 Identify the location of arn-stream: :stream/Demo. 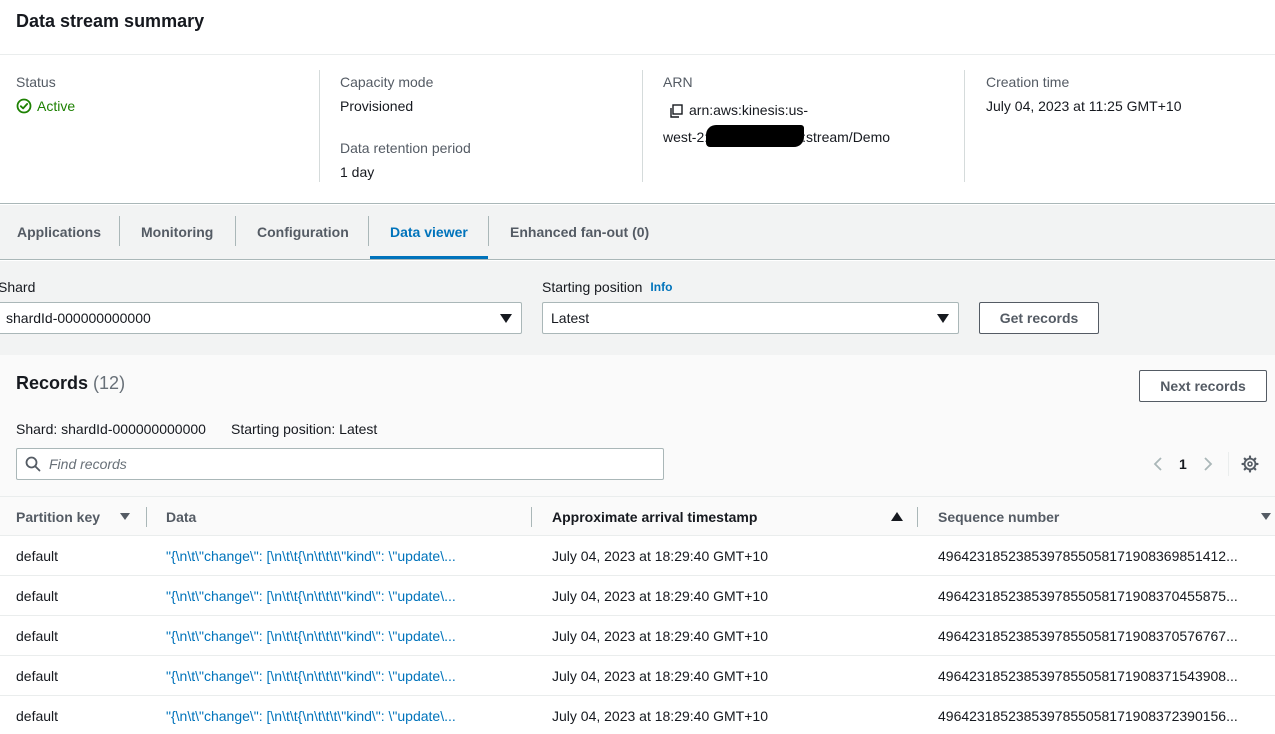
(846, 137).